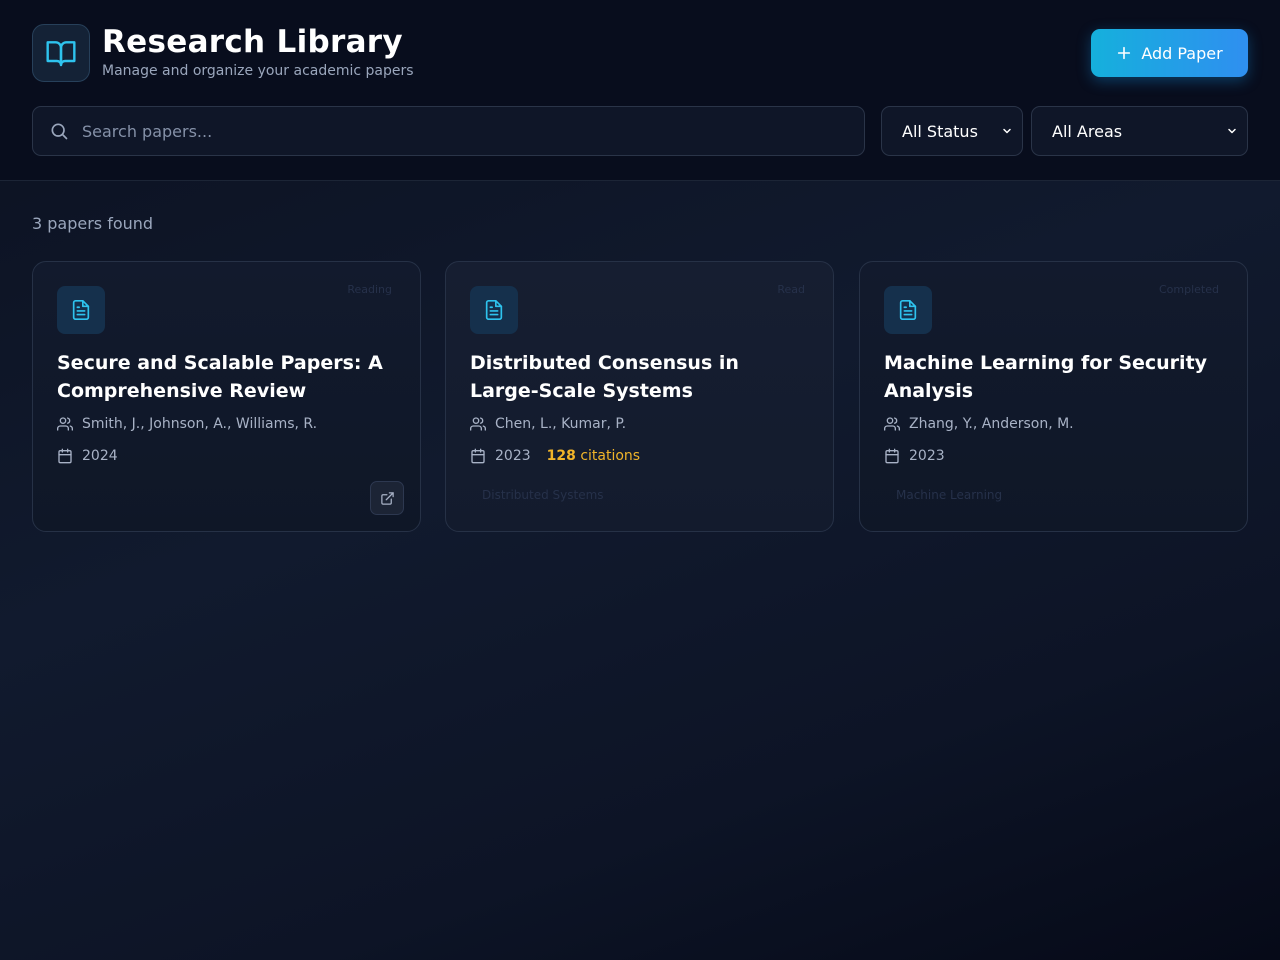  What do you see at coordinates (93, 223) in the screenshot?
I see `results-count: 3 papers found` at bounding box center [93, 223].